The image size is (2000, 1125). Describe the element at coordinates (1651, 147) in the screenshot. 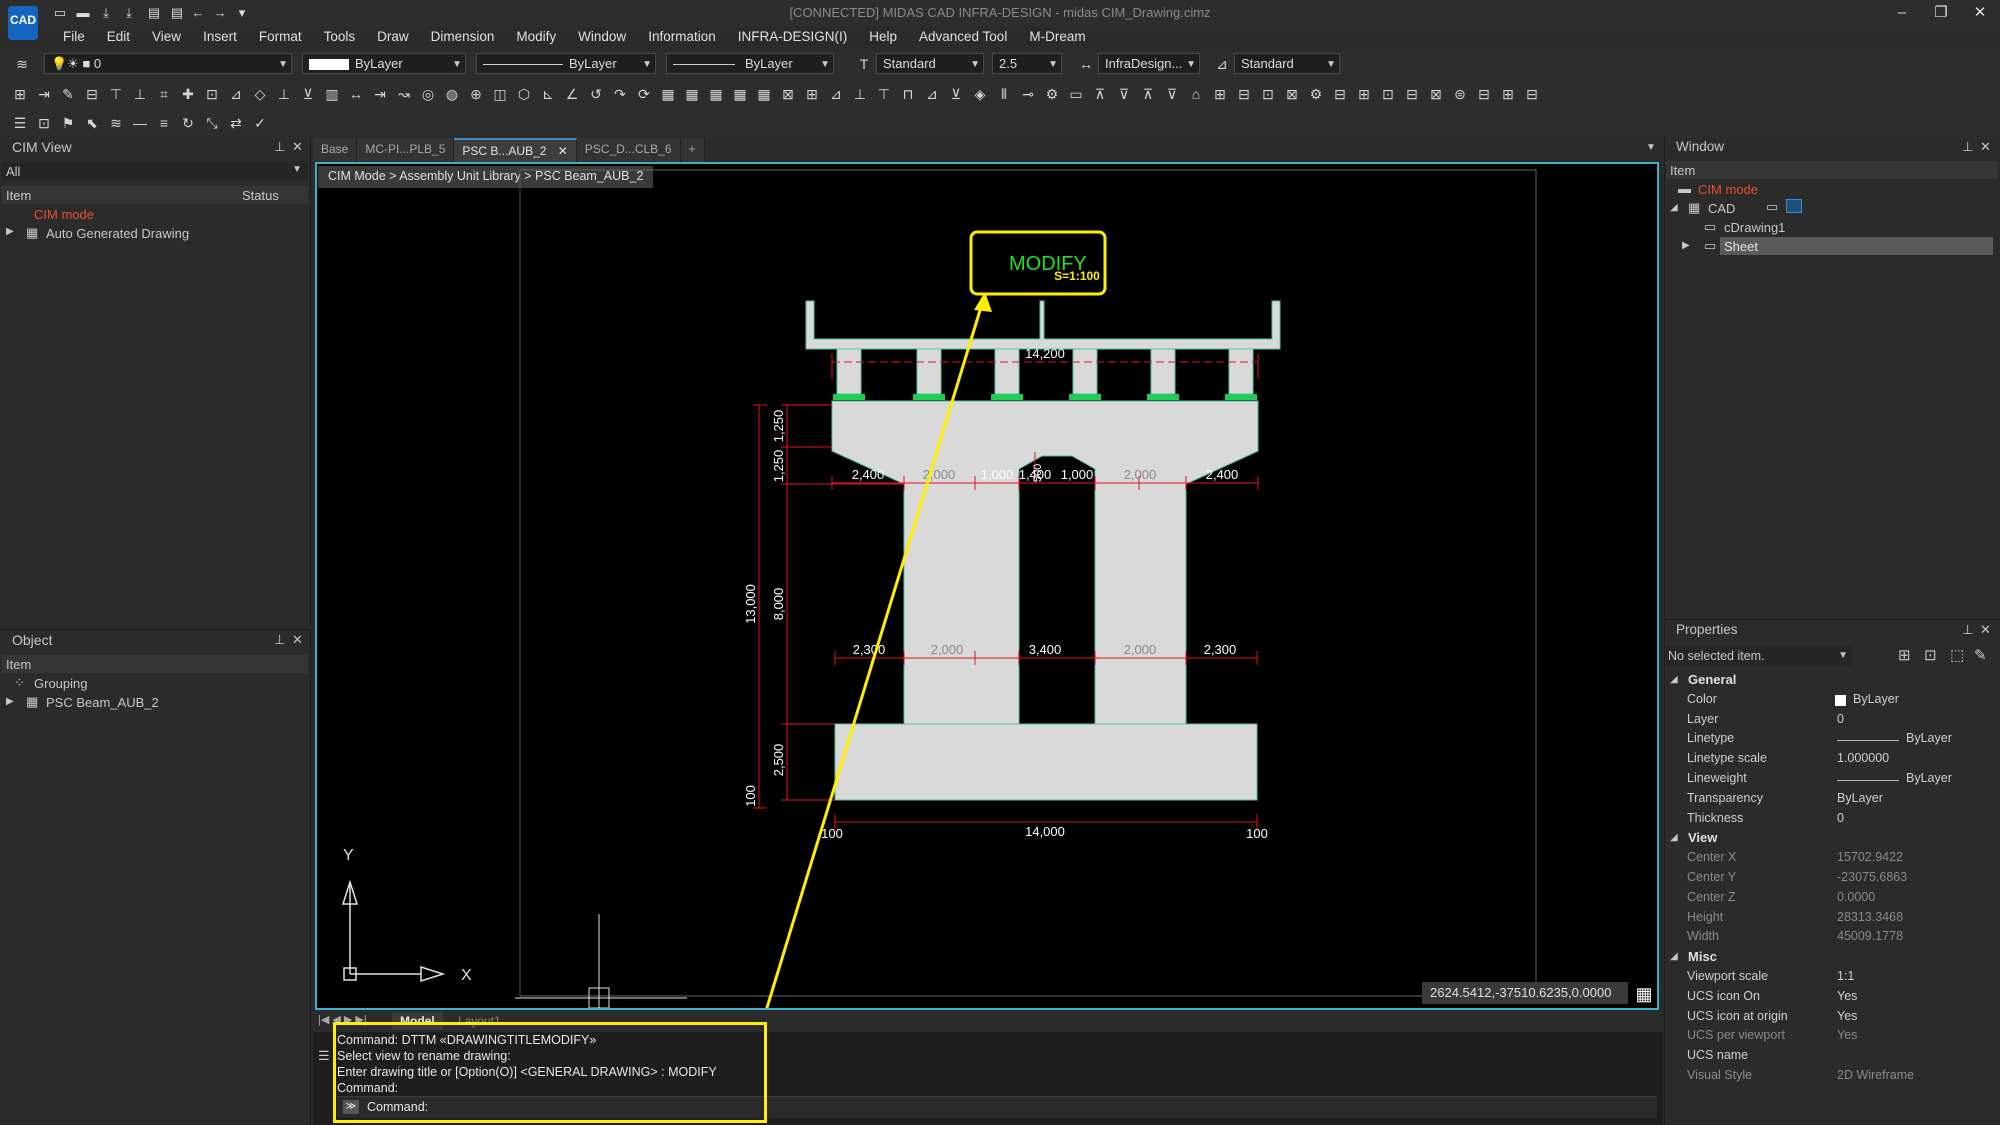

I see `tab-list-chevron-icon: ▼` at that location.